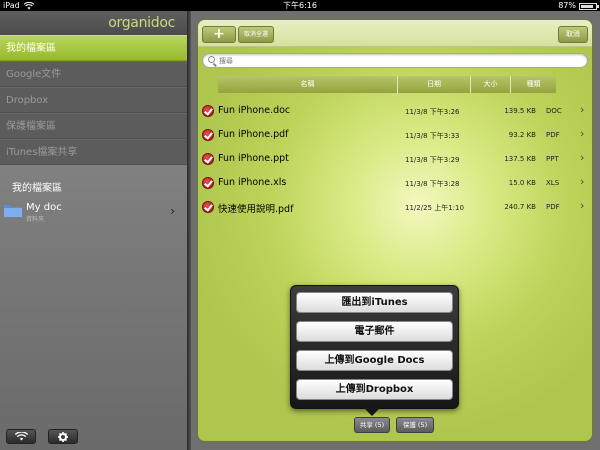  Describe the element at coordinates (522, 183) in the screenshot. I see `file-size: 15.0 KB` at that location.